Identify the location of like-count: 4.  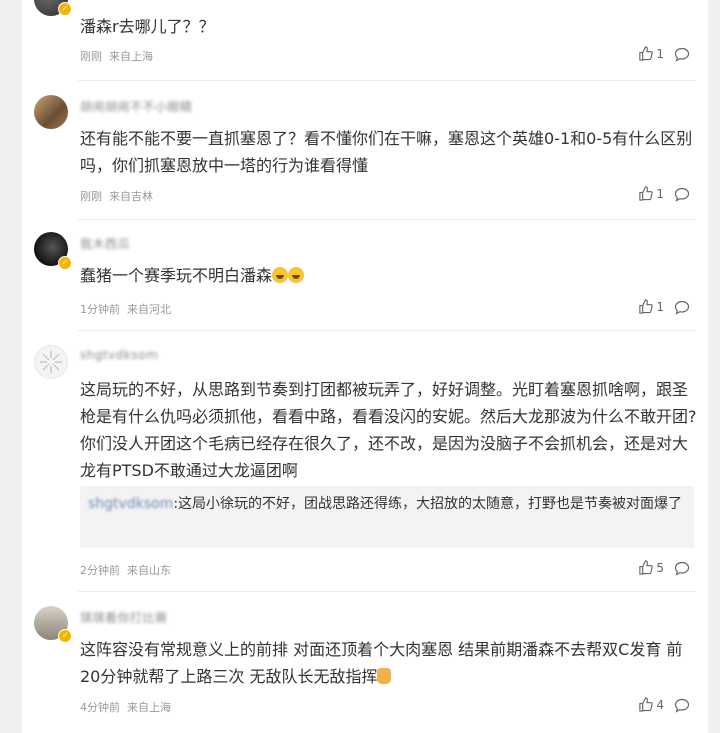
(660, 704).